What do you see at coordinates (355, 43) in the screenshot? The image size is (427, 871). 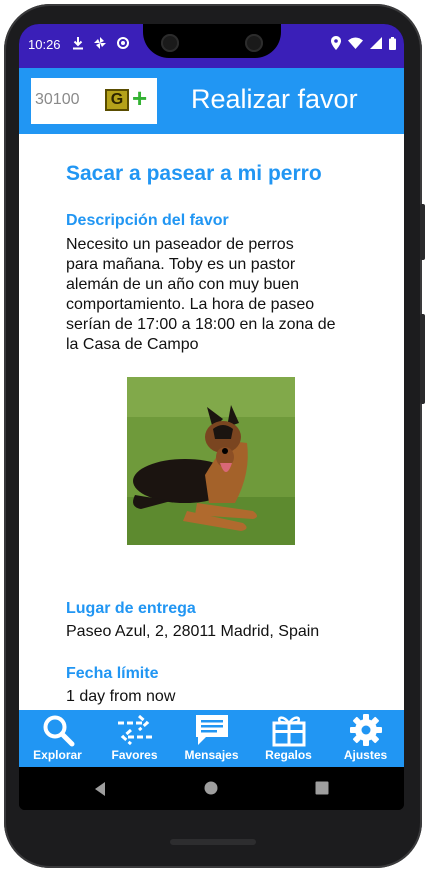 I see `wifi-icon` at bounding box center [355, 43].